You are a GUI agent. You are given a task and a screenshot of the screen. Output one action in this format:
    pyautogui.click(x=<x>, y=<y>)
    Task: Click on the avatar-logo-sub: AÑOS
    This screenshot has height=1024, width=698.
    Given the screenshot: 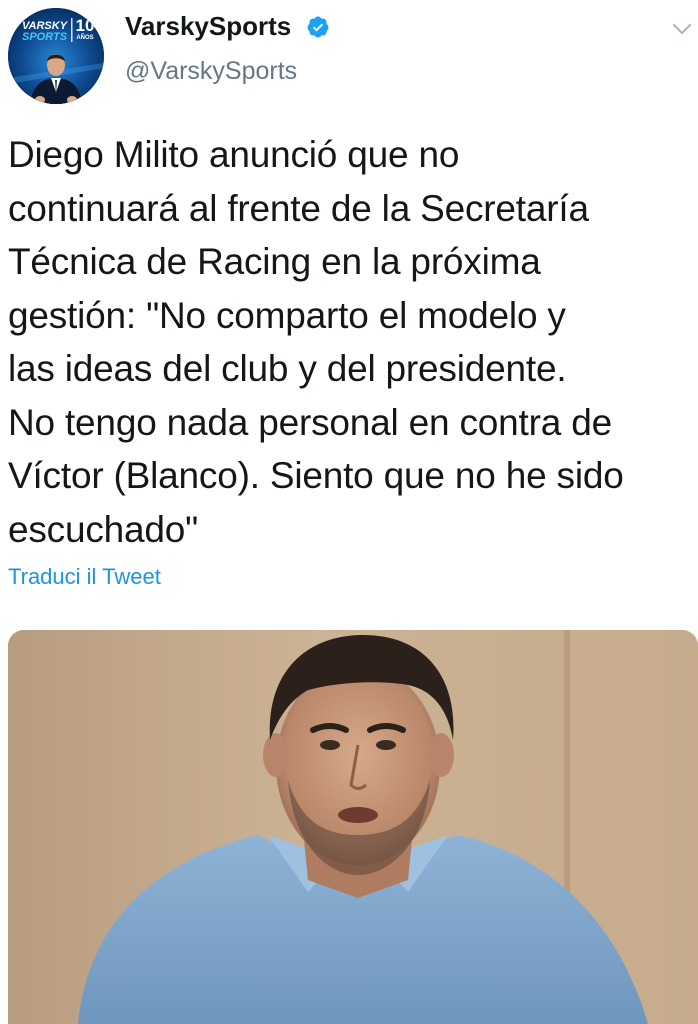 What is the action you would take?
    pyautogui.click(x=85, y=38)
    